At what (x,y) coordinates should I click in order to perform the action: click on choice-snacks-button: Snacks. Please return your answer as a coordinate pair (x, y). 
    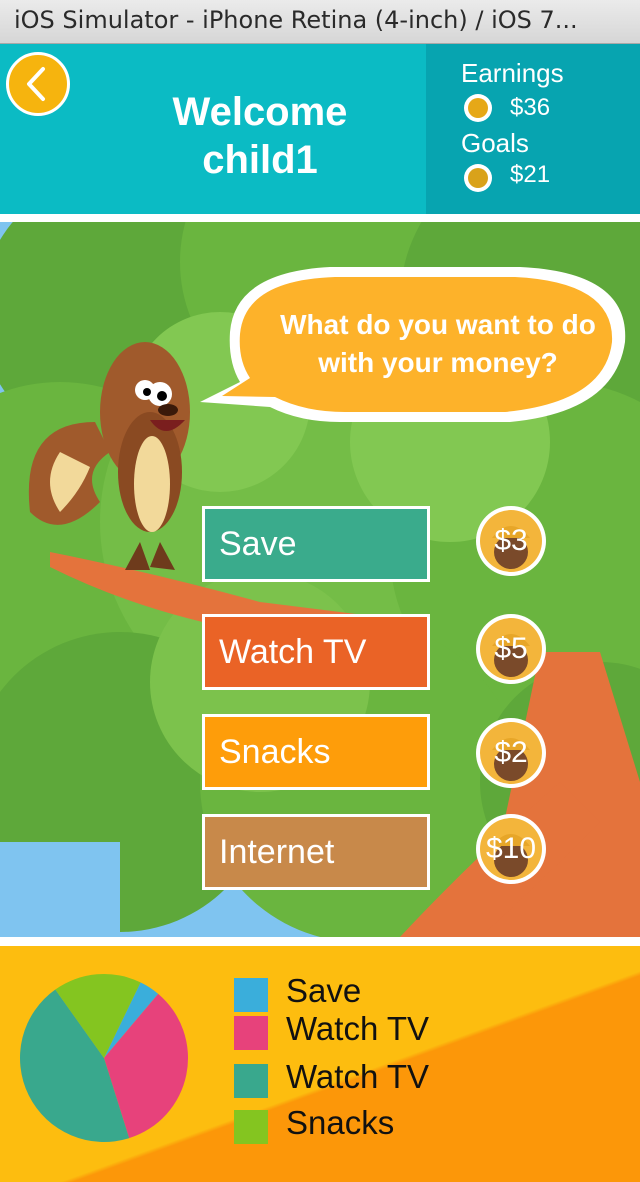
    Looking at the image, I should click on (316, 752).